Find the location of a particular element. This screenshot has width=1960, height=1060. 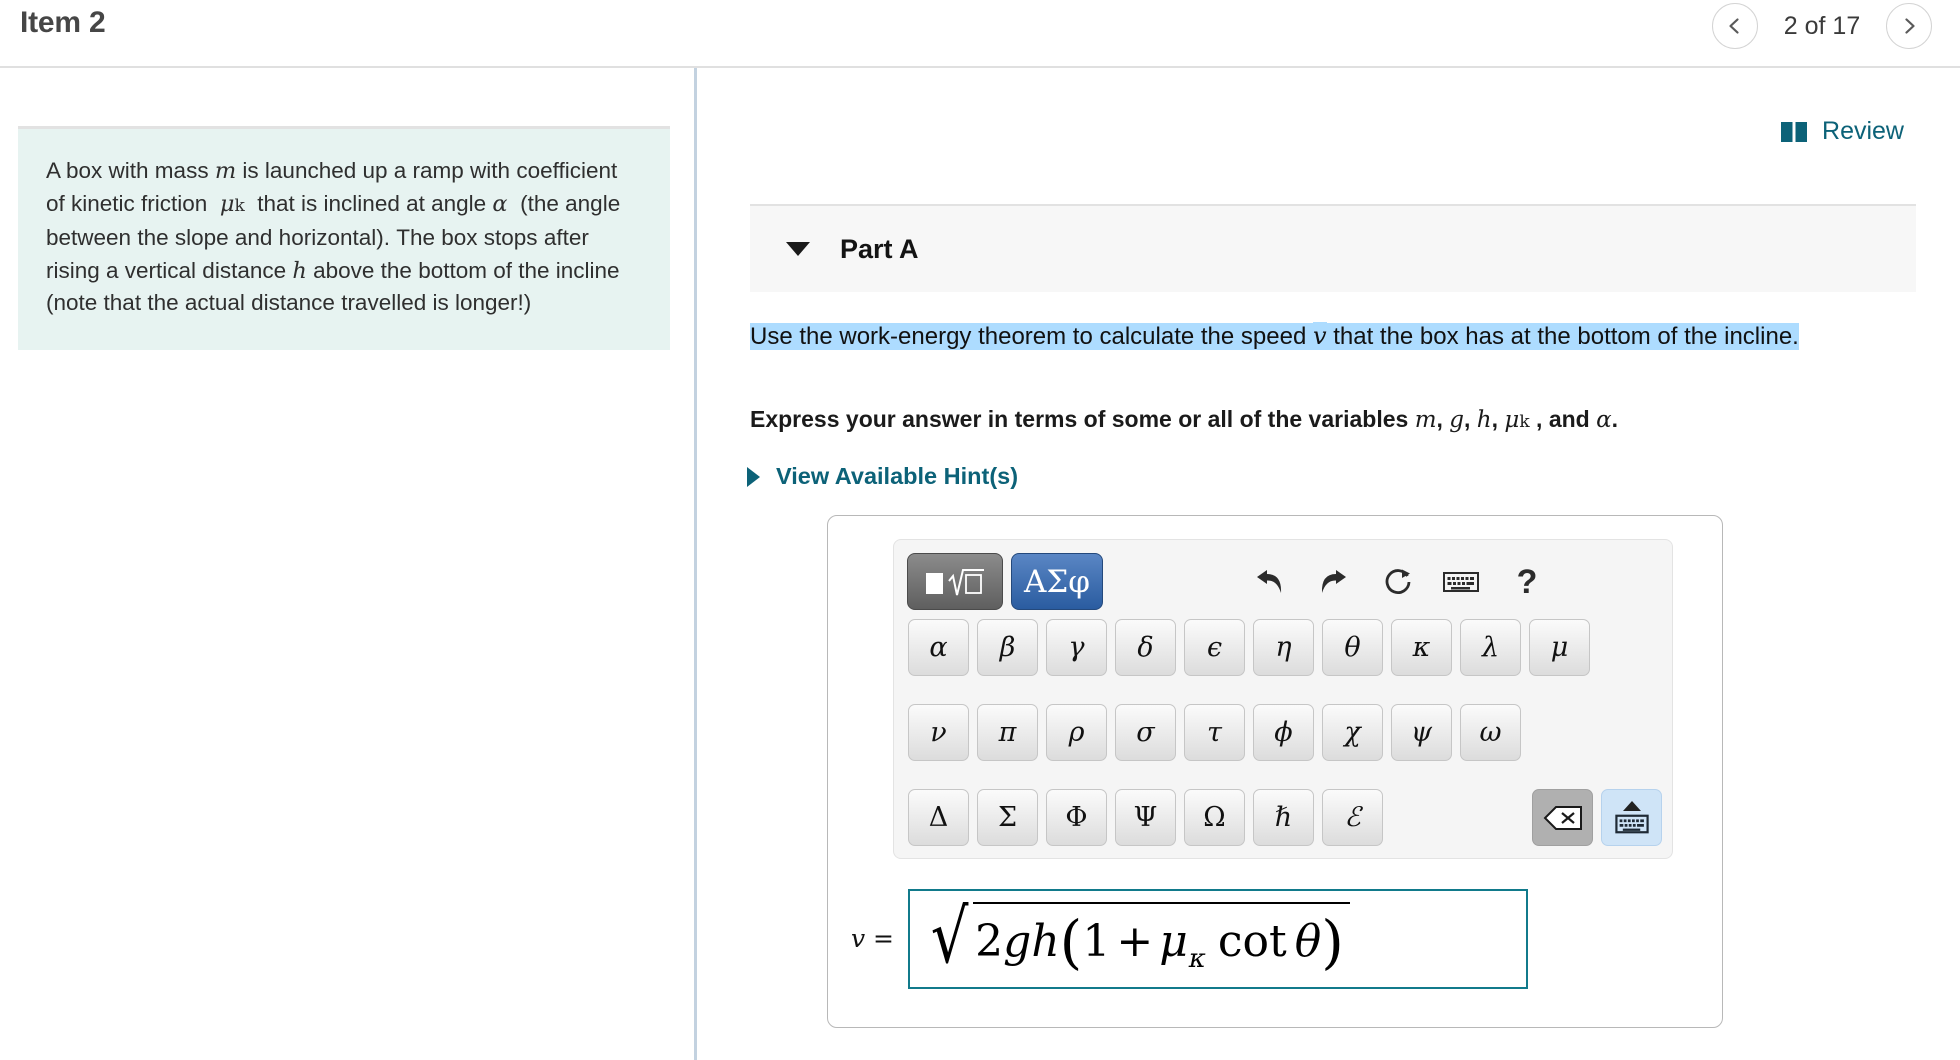

view-hints-label: View Available Hint(s) is located at coordinates (897, 476).